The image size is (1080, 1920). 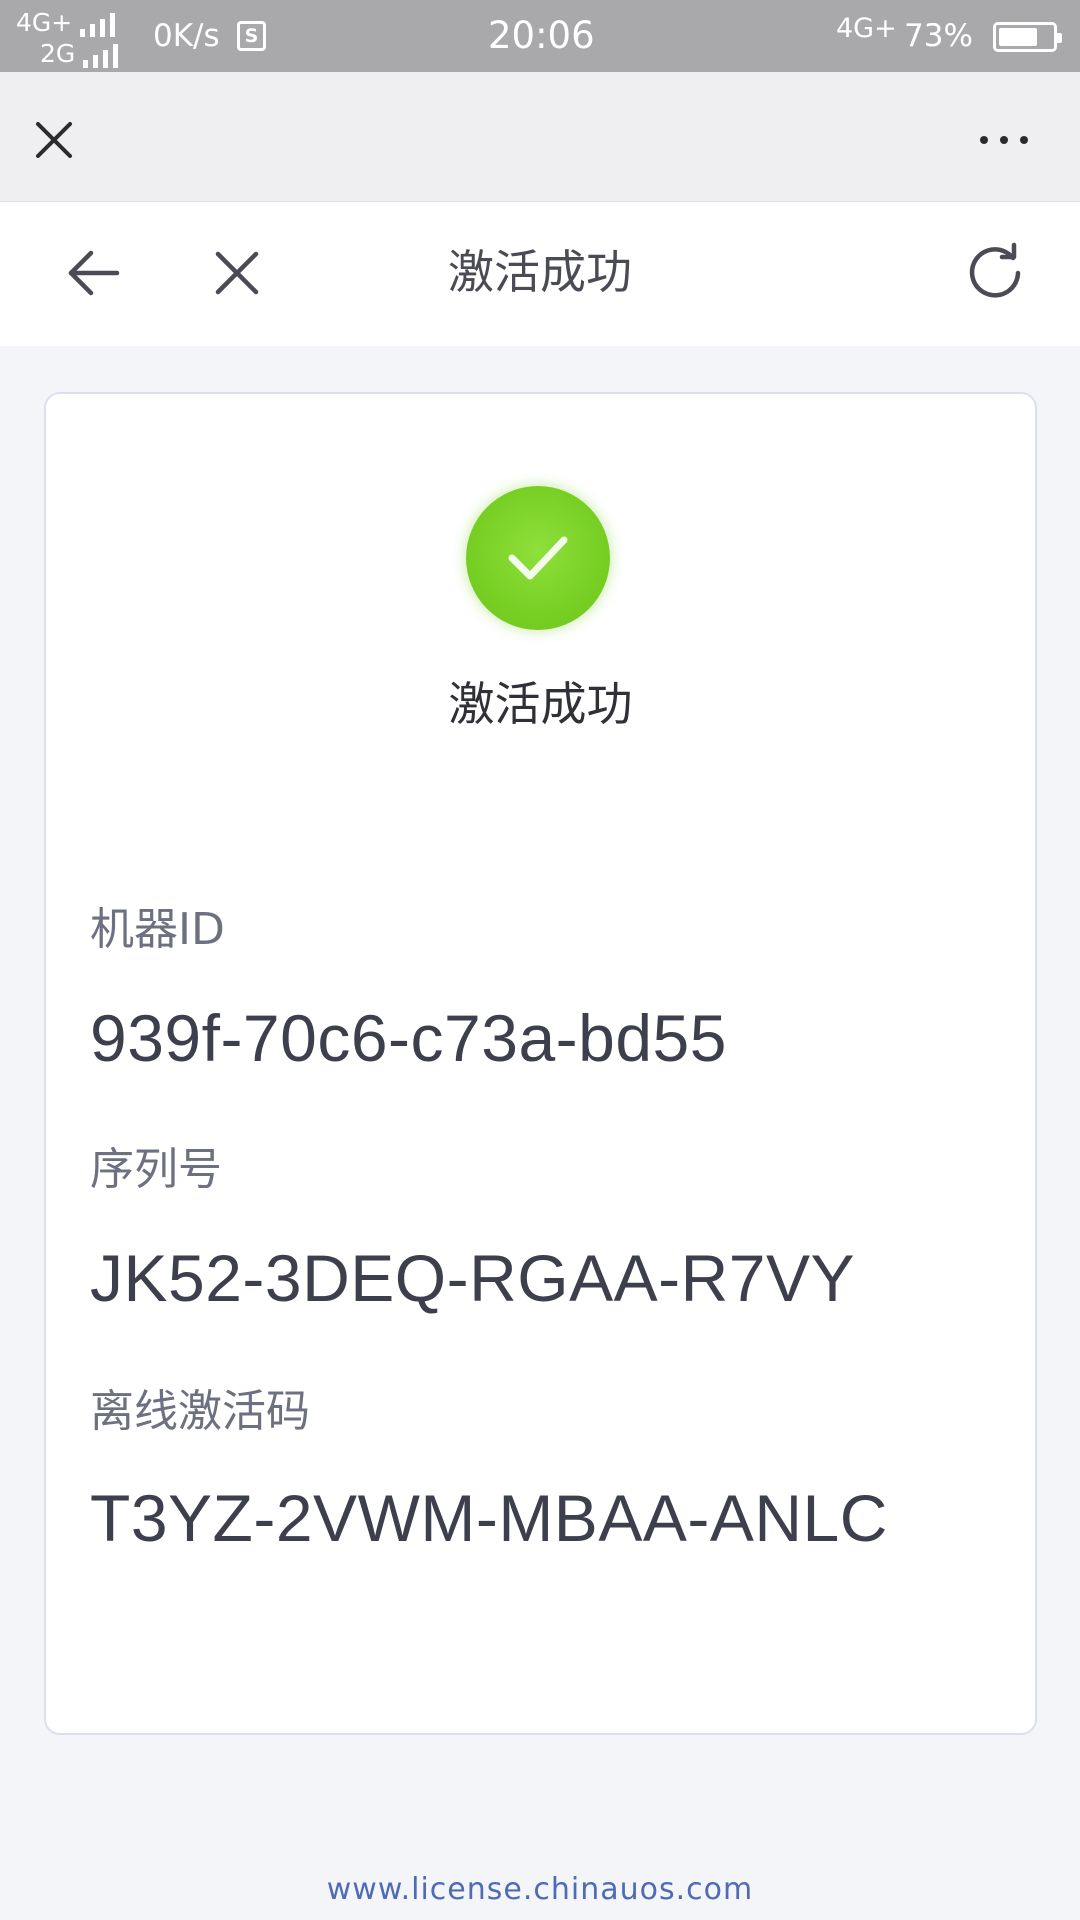 I want to click on clock: 20:06, so click(x=541, y=35).